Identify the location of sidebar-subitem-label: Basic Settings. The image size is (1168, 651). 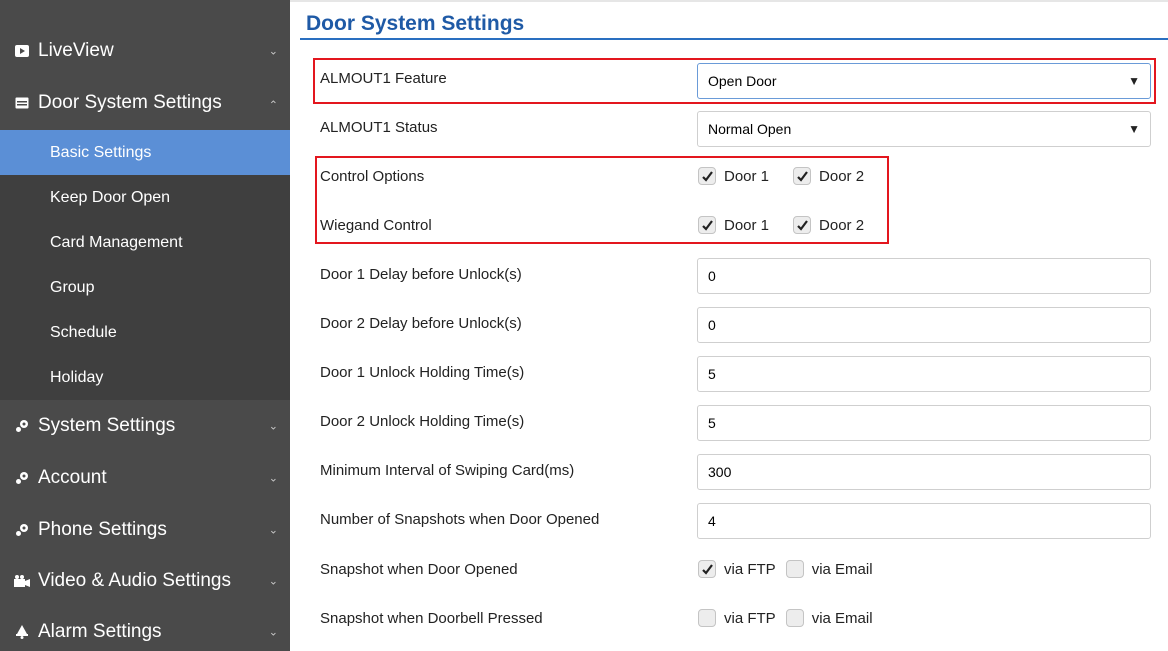
(101, 152).